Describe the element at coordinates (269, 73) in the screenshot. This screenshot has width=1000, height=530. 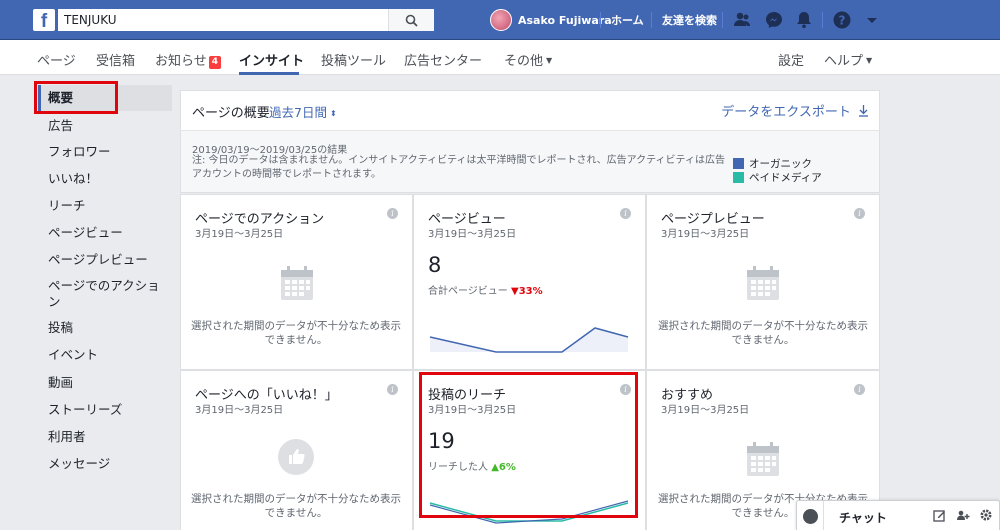
I see `active-tab-indicator` at that location.